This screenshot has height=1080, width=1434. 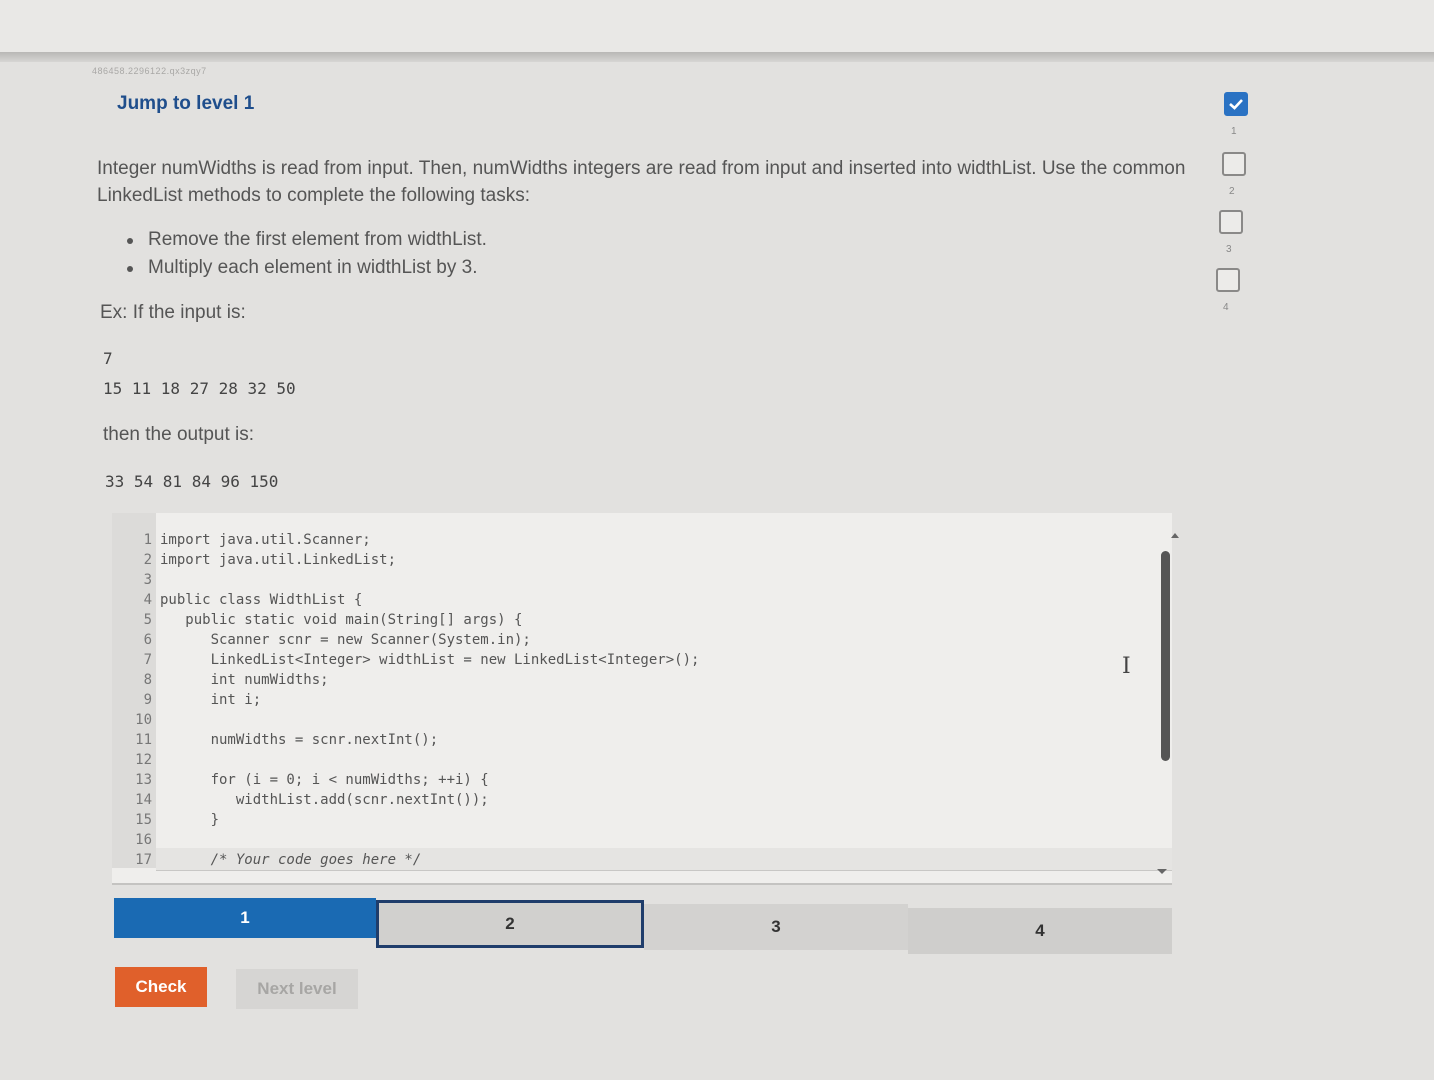 What do you see at coordinates (143, 740) in the screenshot?
I see `line-number: 11` at bounding box center [143, 740].